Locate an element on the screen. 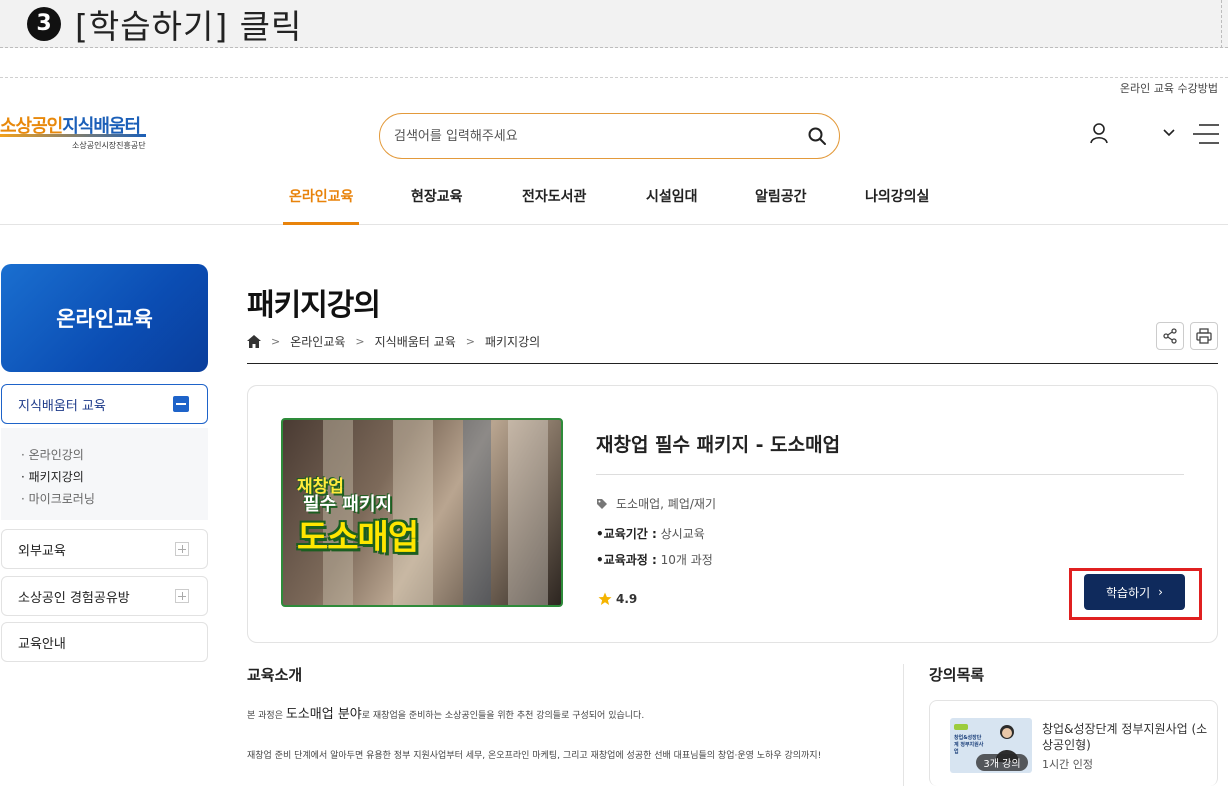 The image size is (1228, 786). course-count-value: 10개 과정 is located at coordinates (684, 560).